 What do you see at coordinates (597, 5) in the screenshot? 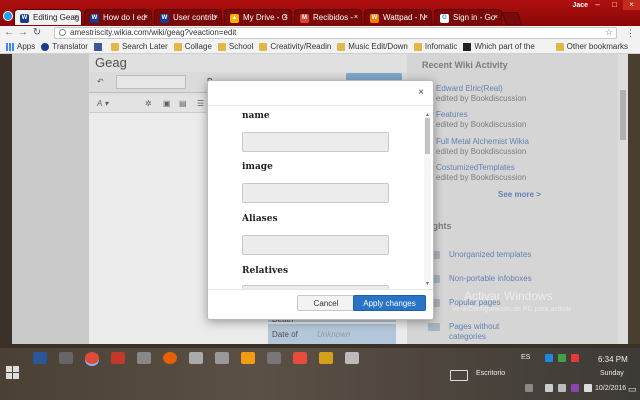
I see `minimize-button: –` at bounding box center [597, 5].